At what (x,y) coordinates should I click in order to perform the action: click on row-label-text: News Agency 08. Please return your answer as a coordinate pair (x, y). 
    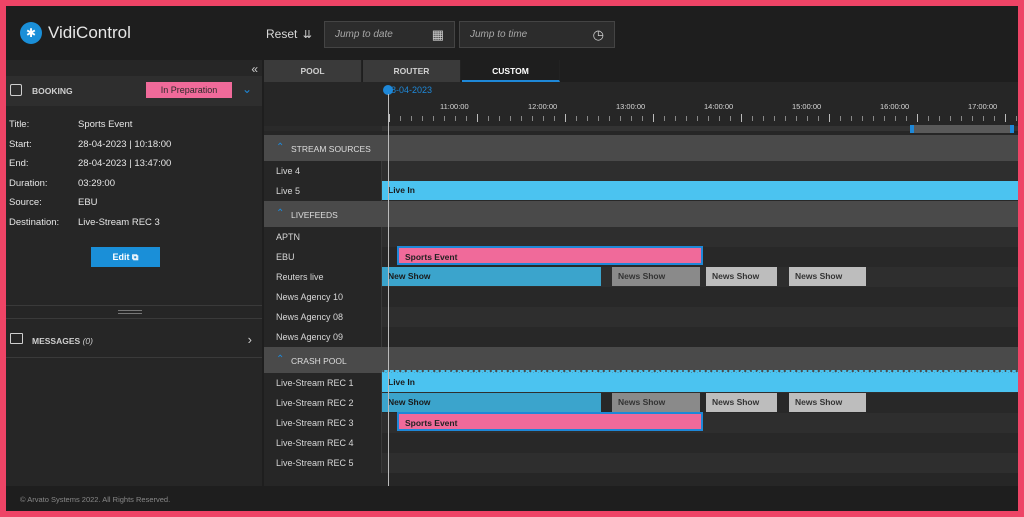
    Looking at the image, I should click on (310, 317).